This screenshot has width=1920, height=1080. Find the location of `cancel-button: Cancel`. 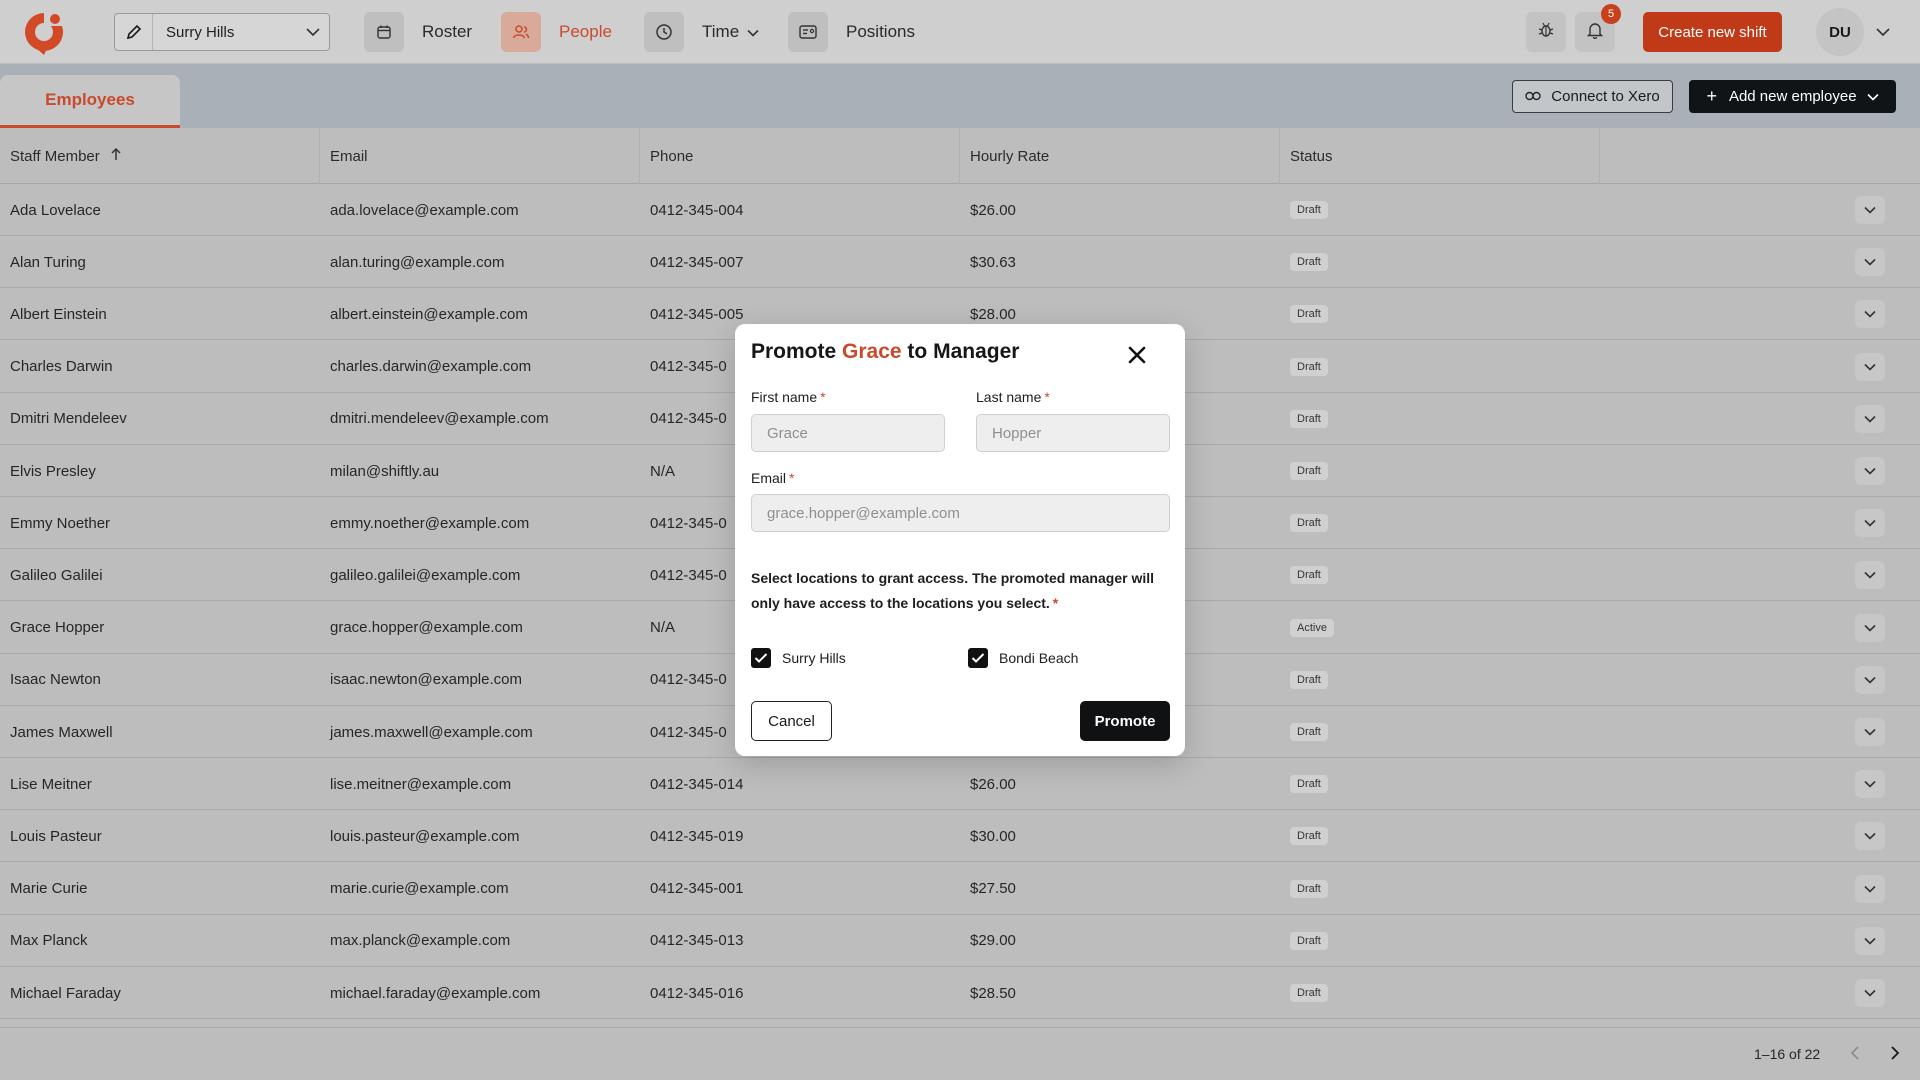

cancel-button: Cancel is located at coordinates (791, 721).